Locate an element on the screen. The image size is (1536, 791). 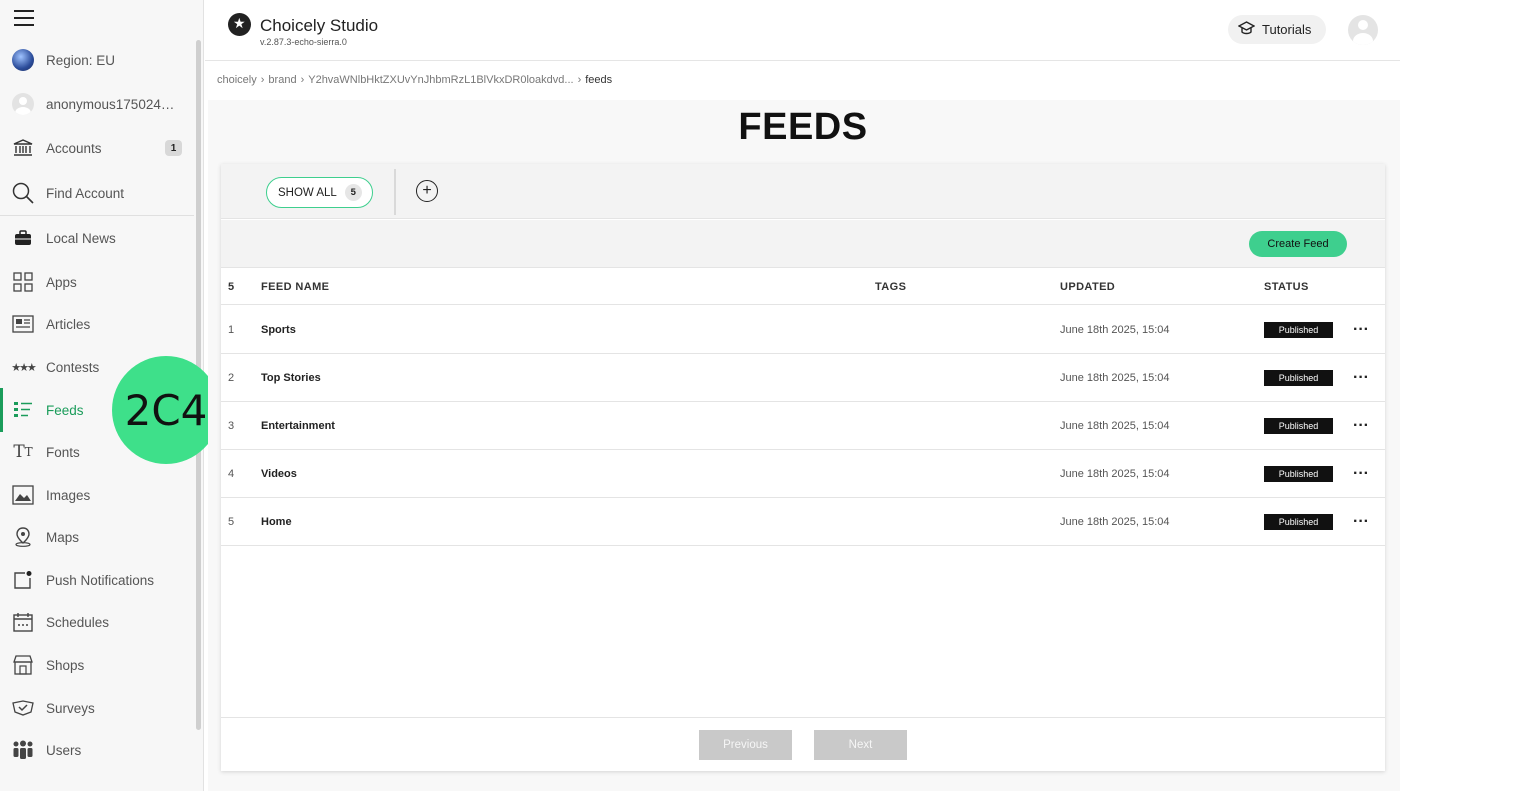
sidebar-item-label: Contests is located at coordinates (73, 367).